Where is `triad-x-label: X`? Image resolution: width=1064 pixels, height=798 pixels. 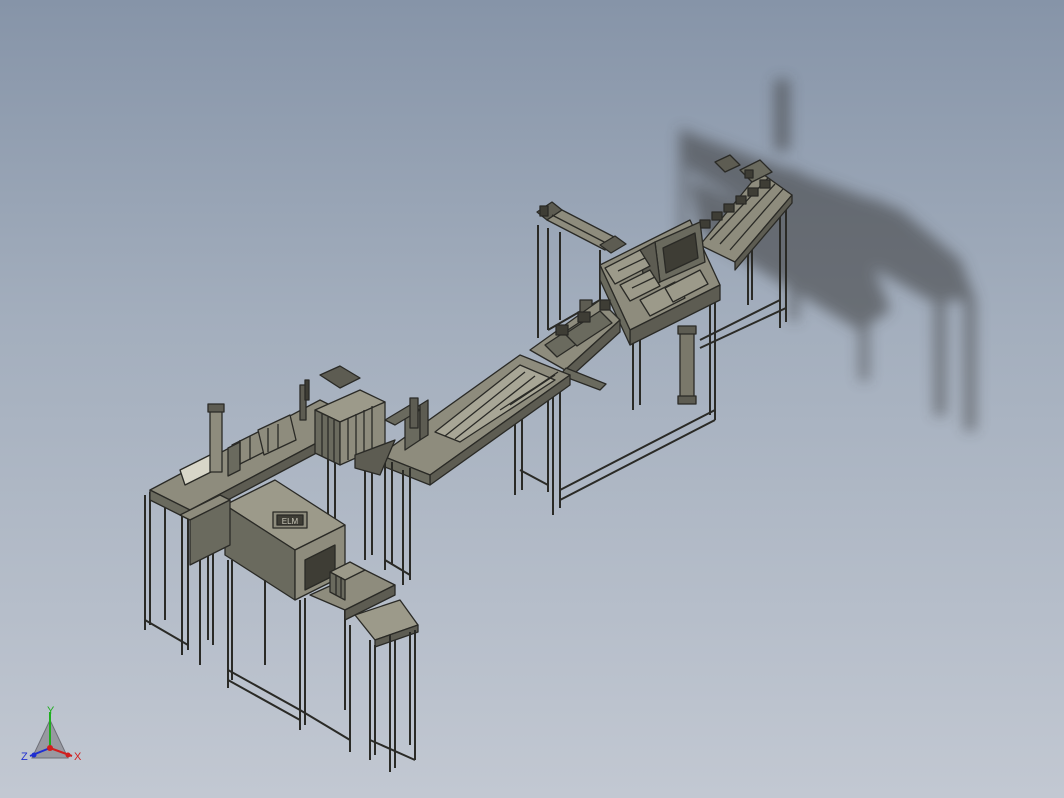
triad-x-label: X is located at coordinates (78, 757).